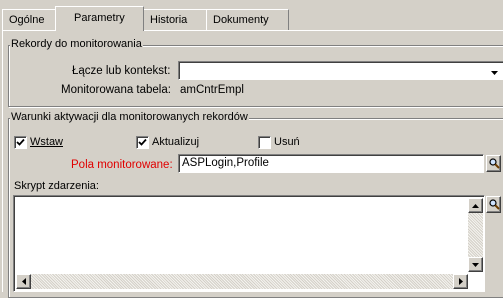 This screenshot has width=503, height=298. I want to click on scroll-left-button, so click(23, 281).